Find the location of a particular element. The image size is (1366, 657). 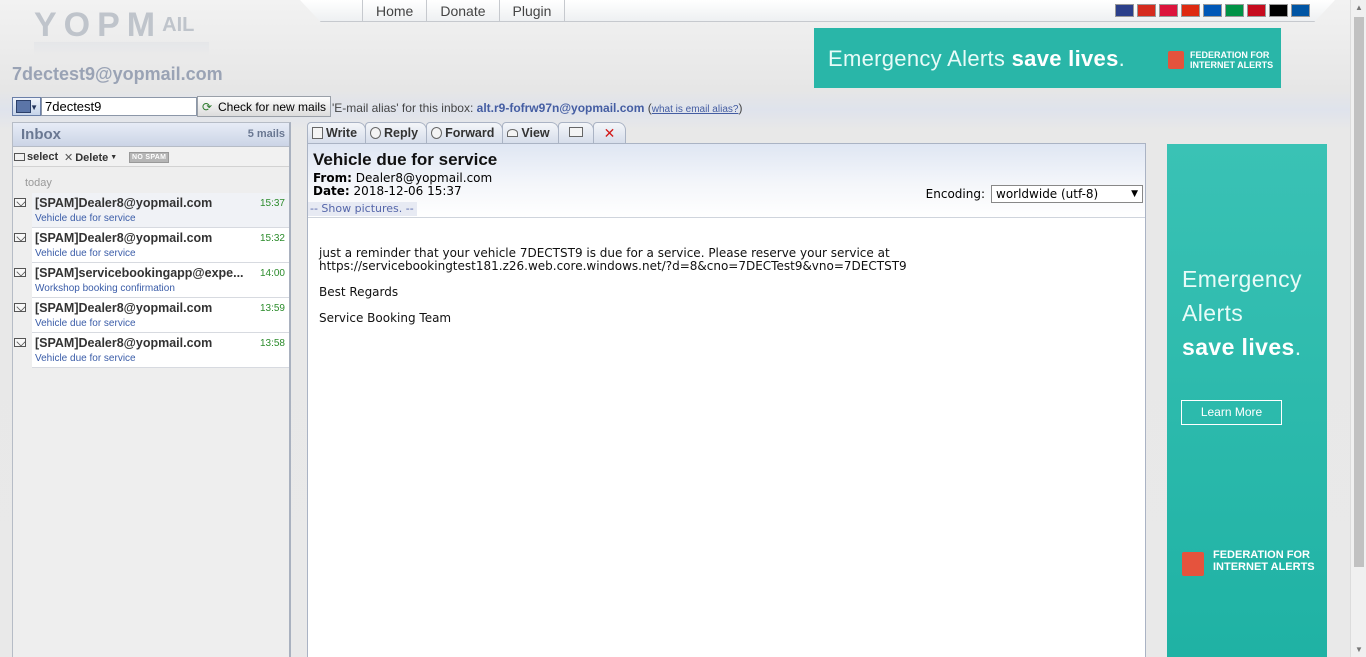

show-pictures-link: -- Show pictures. -- is located at coordinates (362, 209).